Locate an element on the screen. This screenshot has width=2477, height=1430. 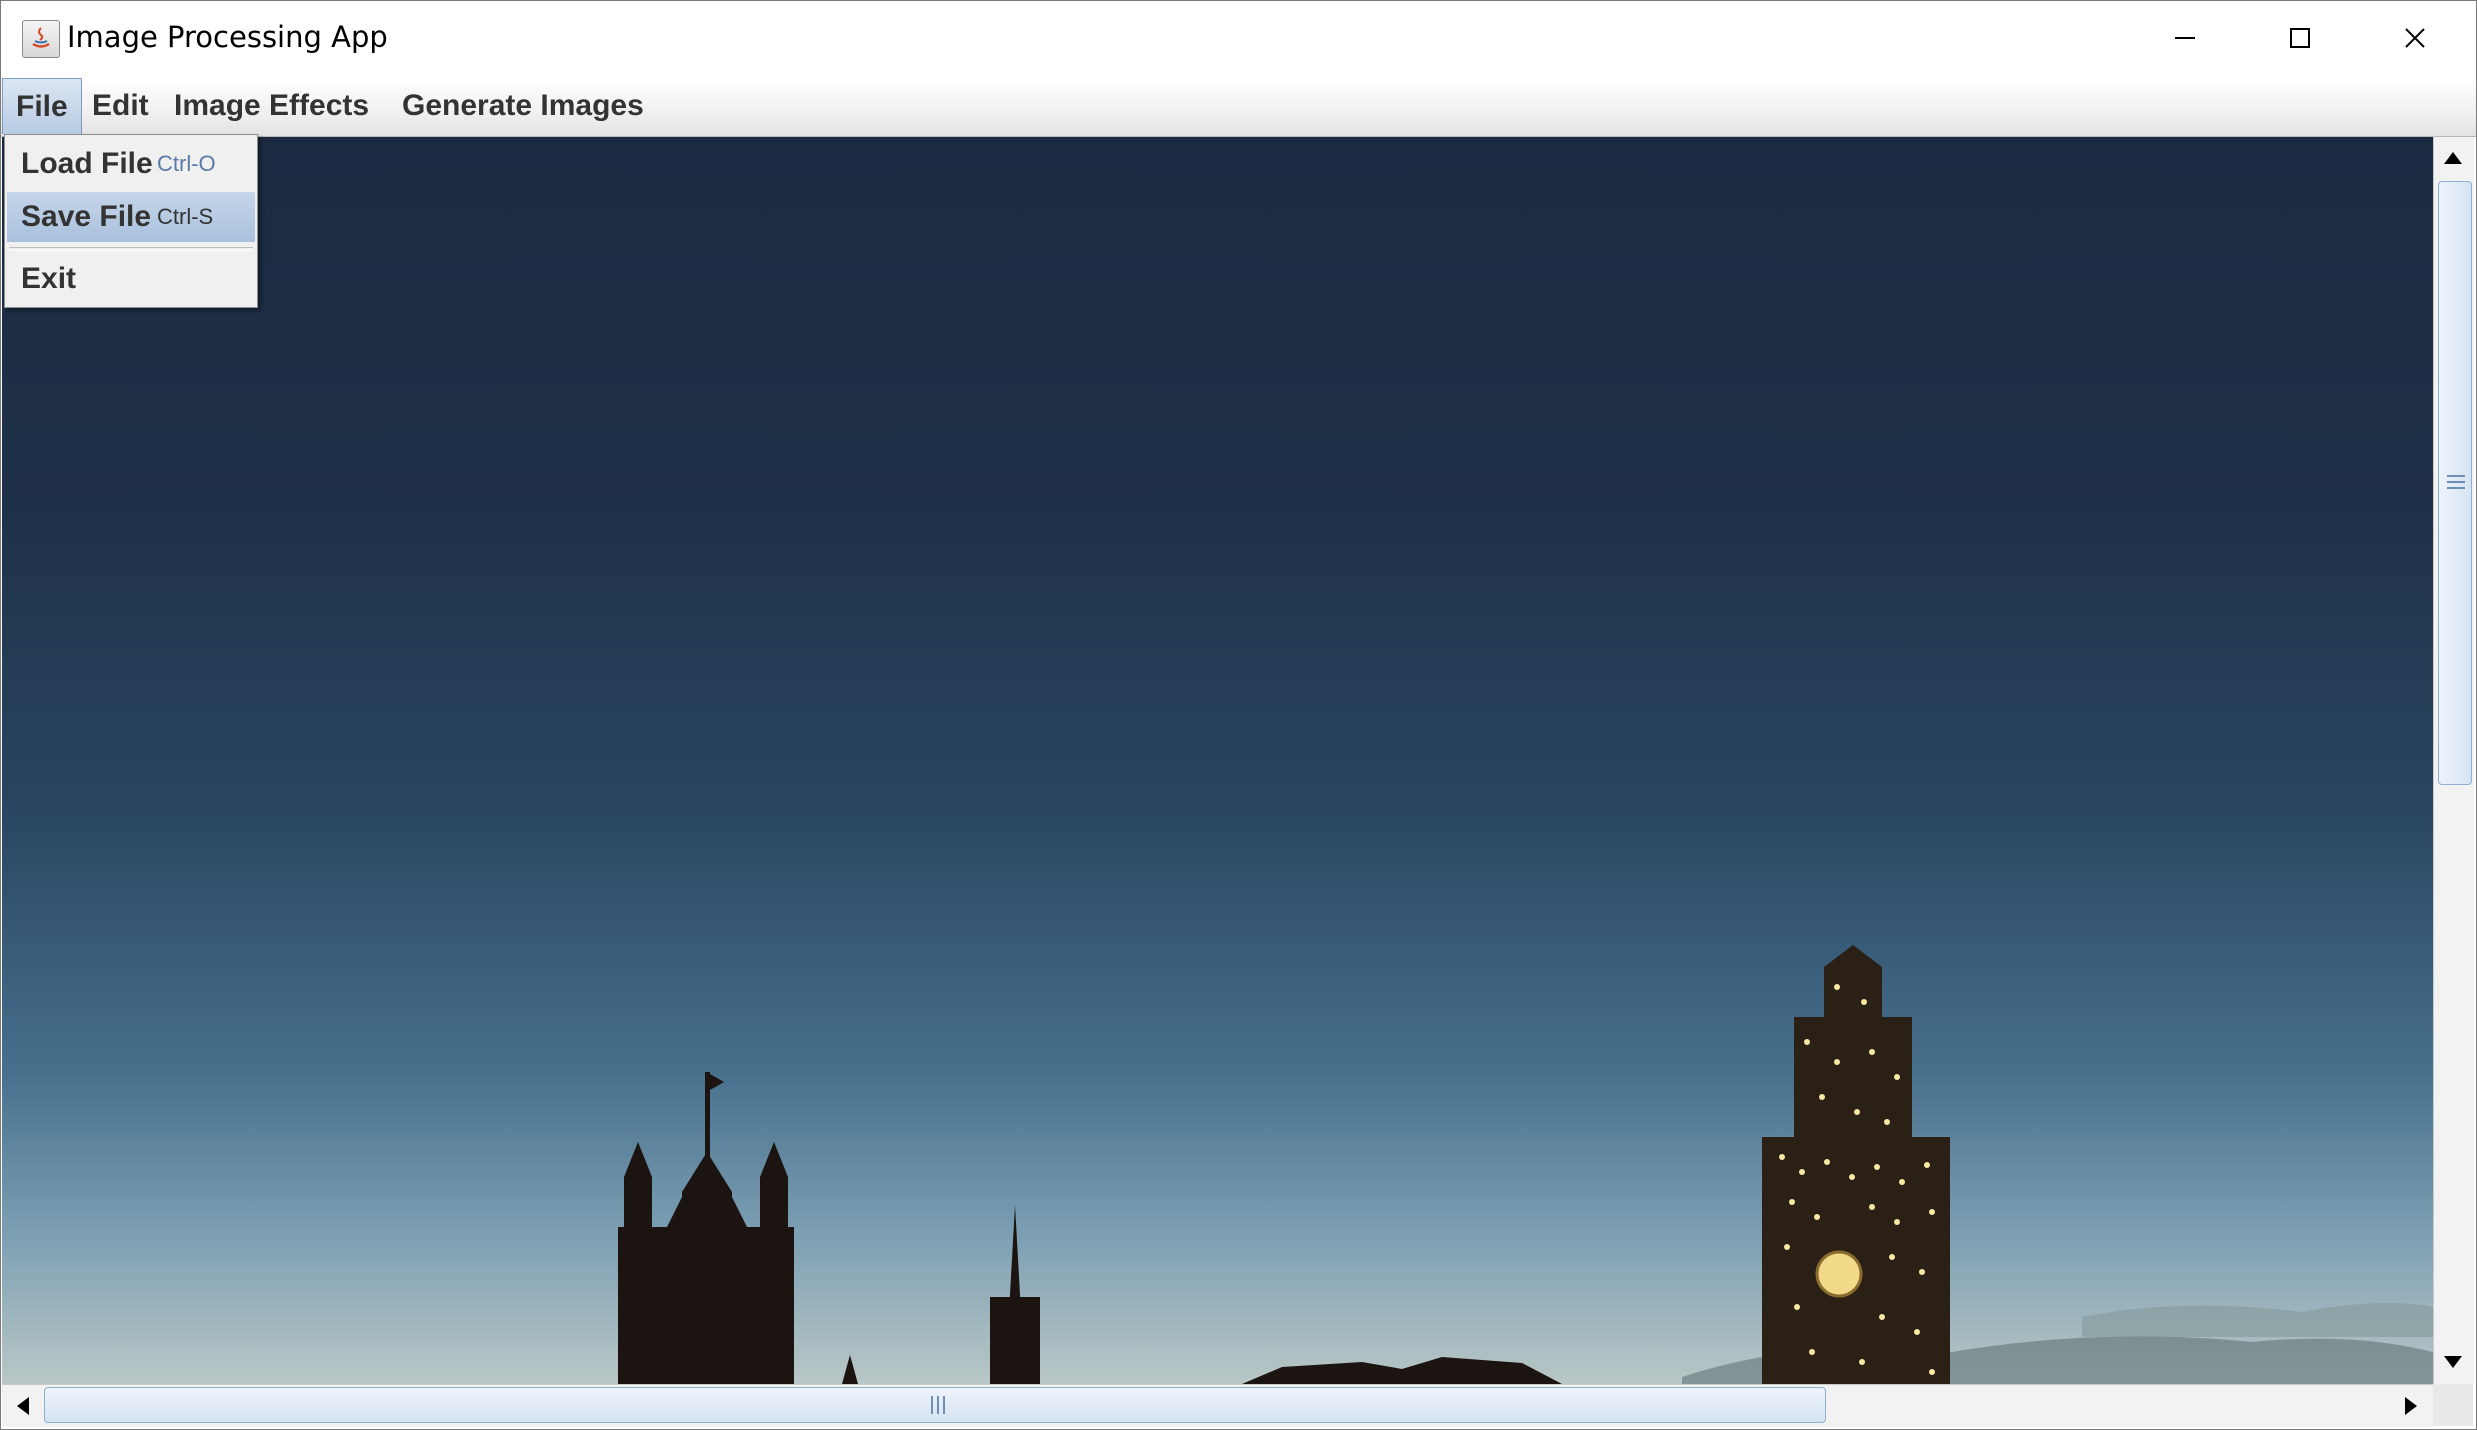
maximize-button is located at coordinates (2299, 38).